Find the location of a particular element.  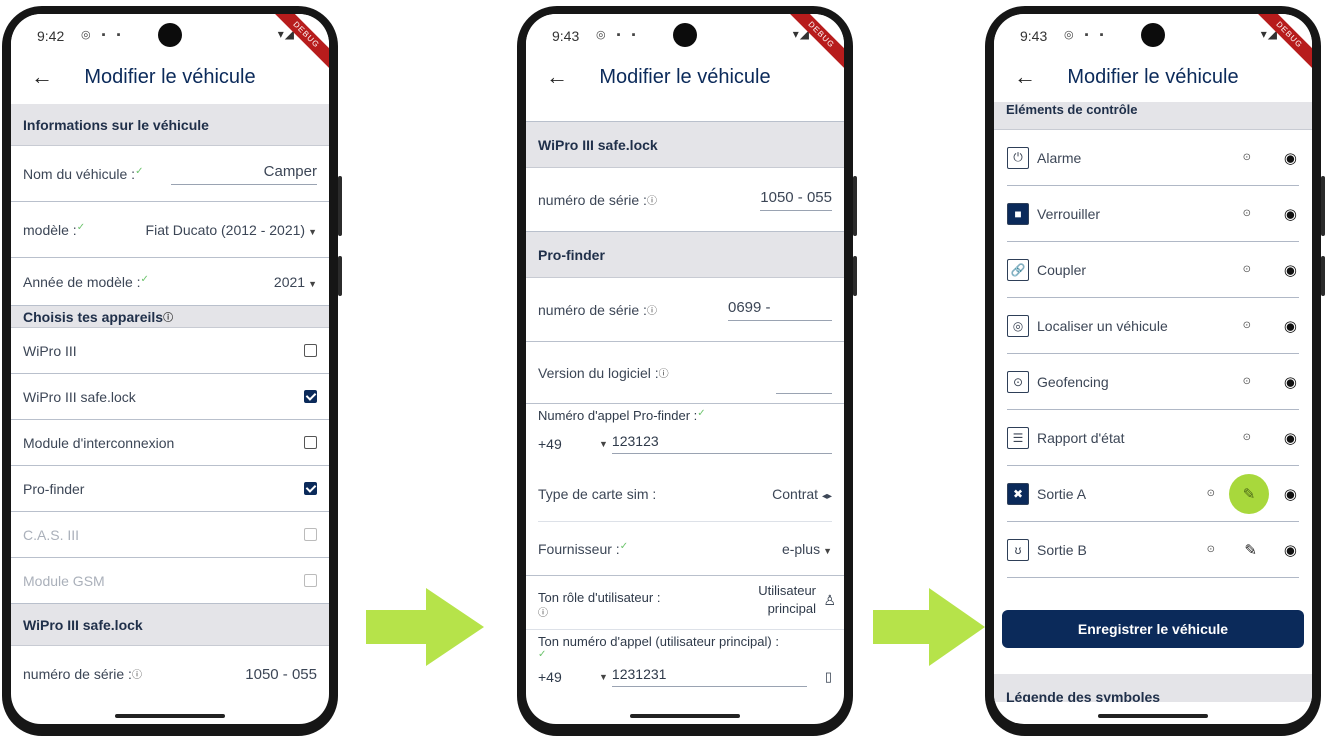

control-row: ■ Verrouiller ⊙ ◉ is located at coordinates (1153, 214).